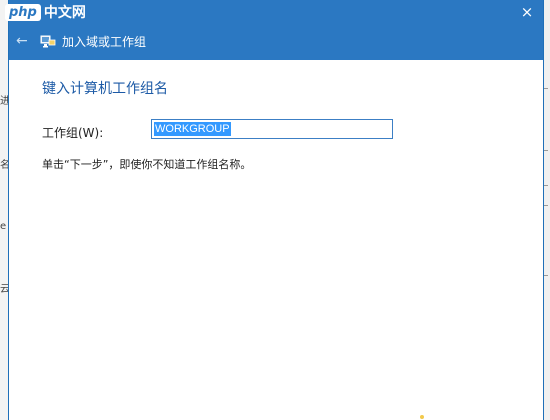 The width and height of the screenshot is (550, 420). I want to click on dialog-titlebar: php 中文网 × ← 加入域或工作组, so click(274, 30).